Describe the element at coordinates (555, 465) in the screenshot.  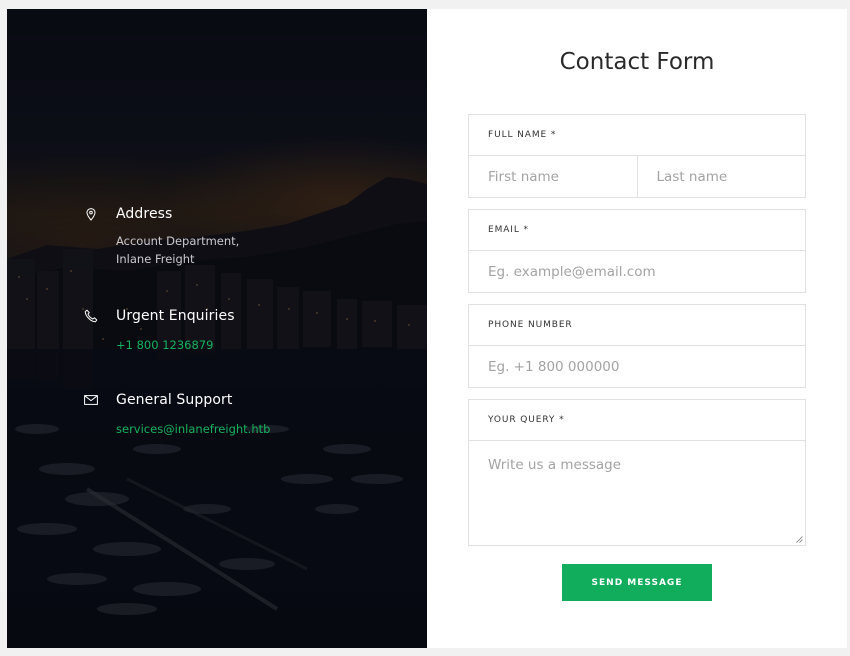
I see `query-placeholder: Write us a message` at that location.